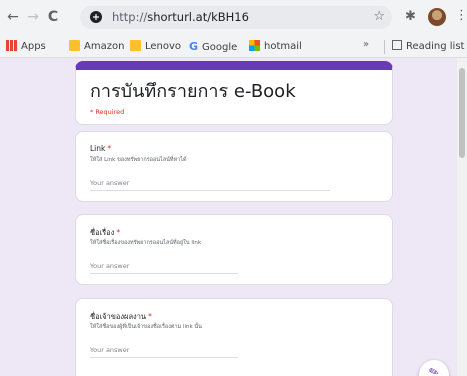 The image size is (467, 376). What do you see at coordinates (13, 17) in the screenshot?
I see `back-arrow-icon: ←` at bounding box center [13, 17].